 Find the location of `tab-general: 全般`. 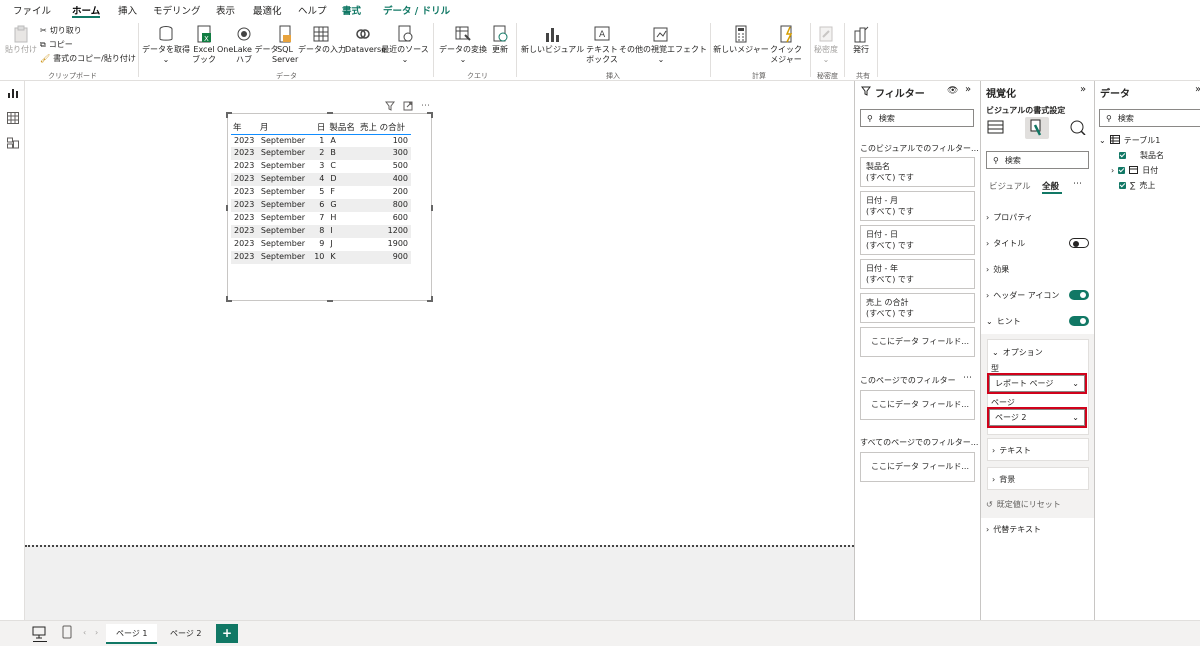

tab-general: 全般 is located at coordinates (1050, 186).